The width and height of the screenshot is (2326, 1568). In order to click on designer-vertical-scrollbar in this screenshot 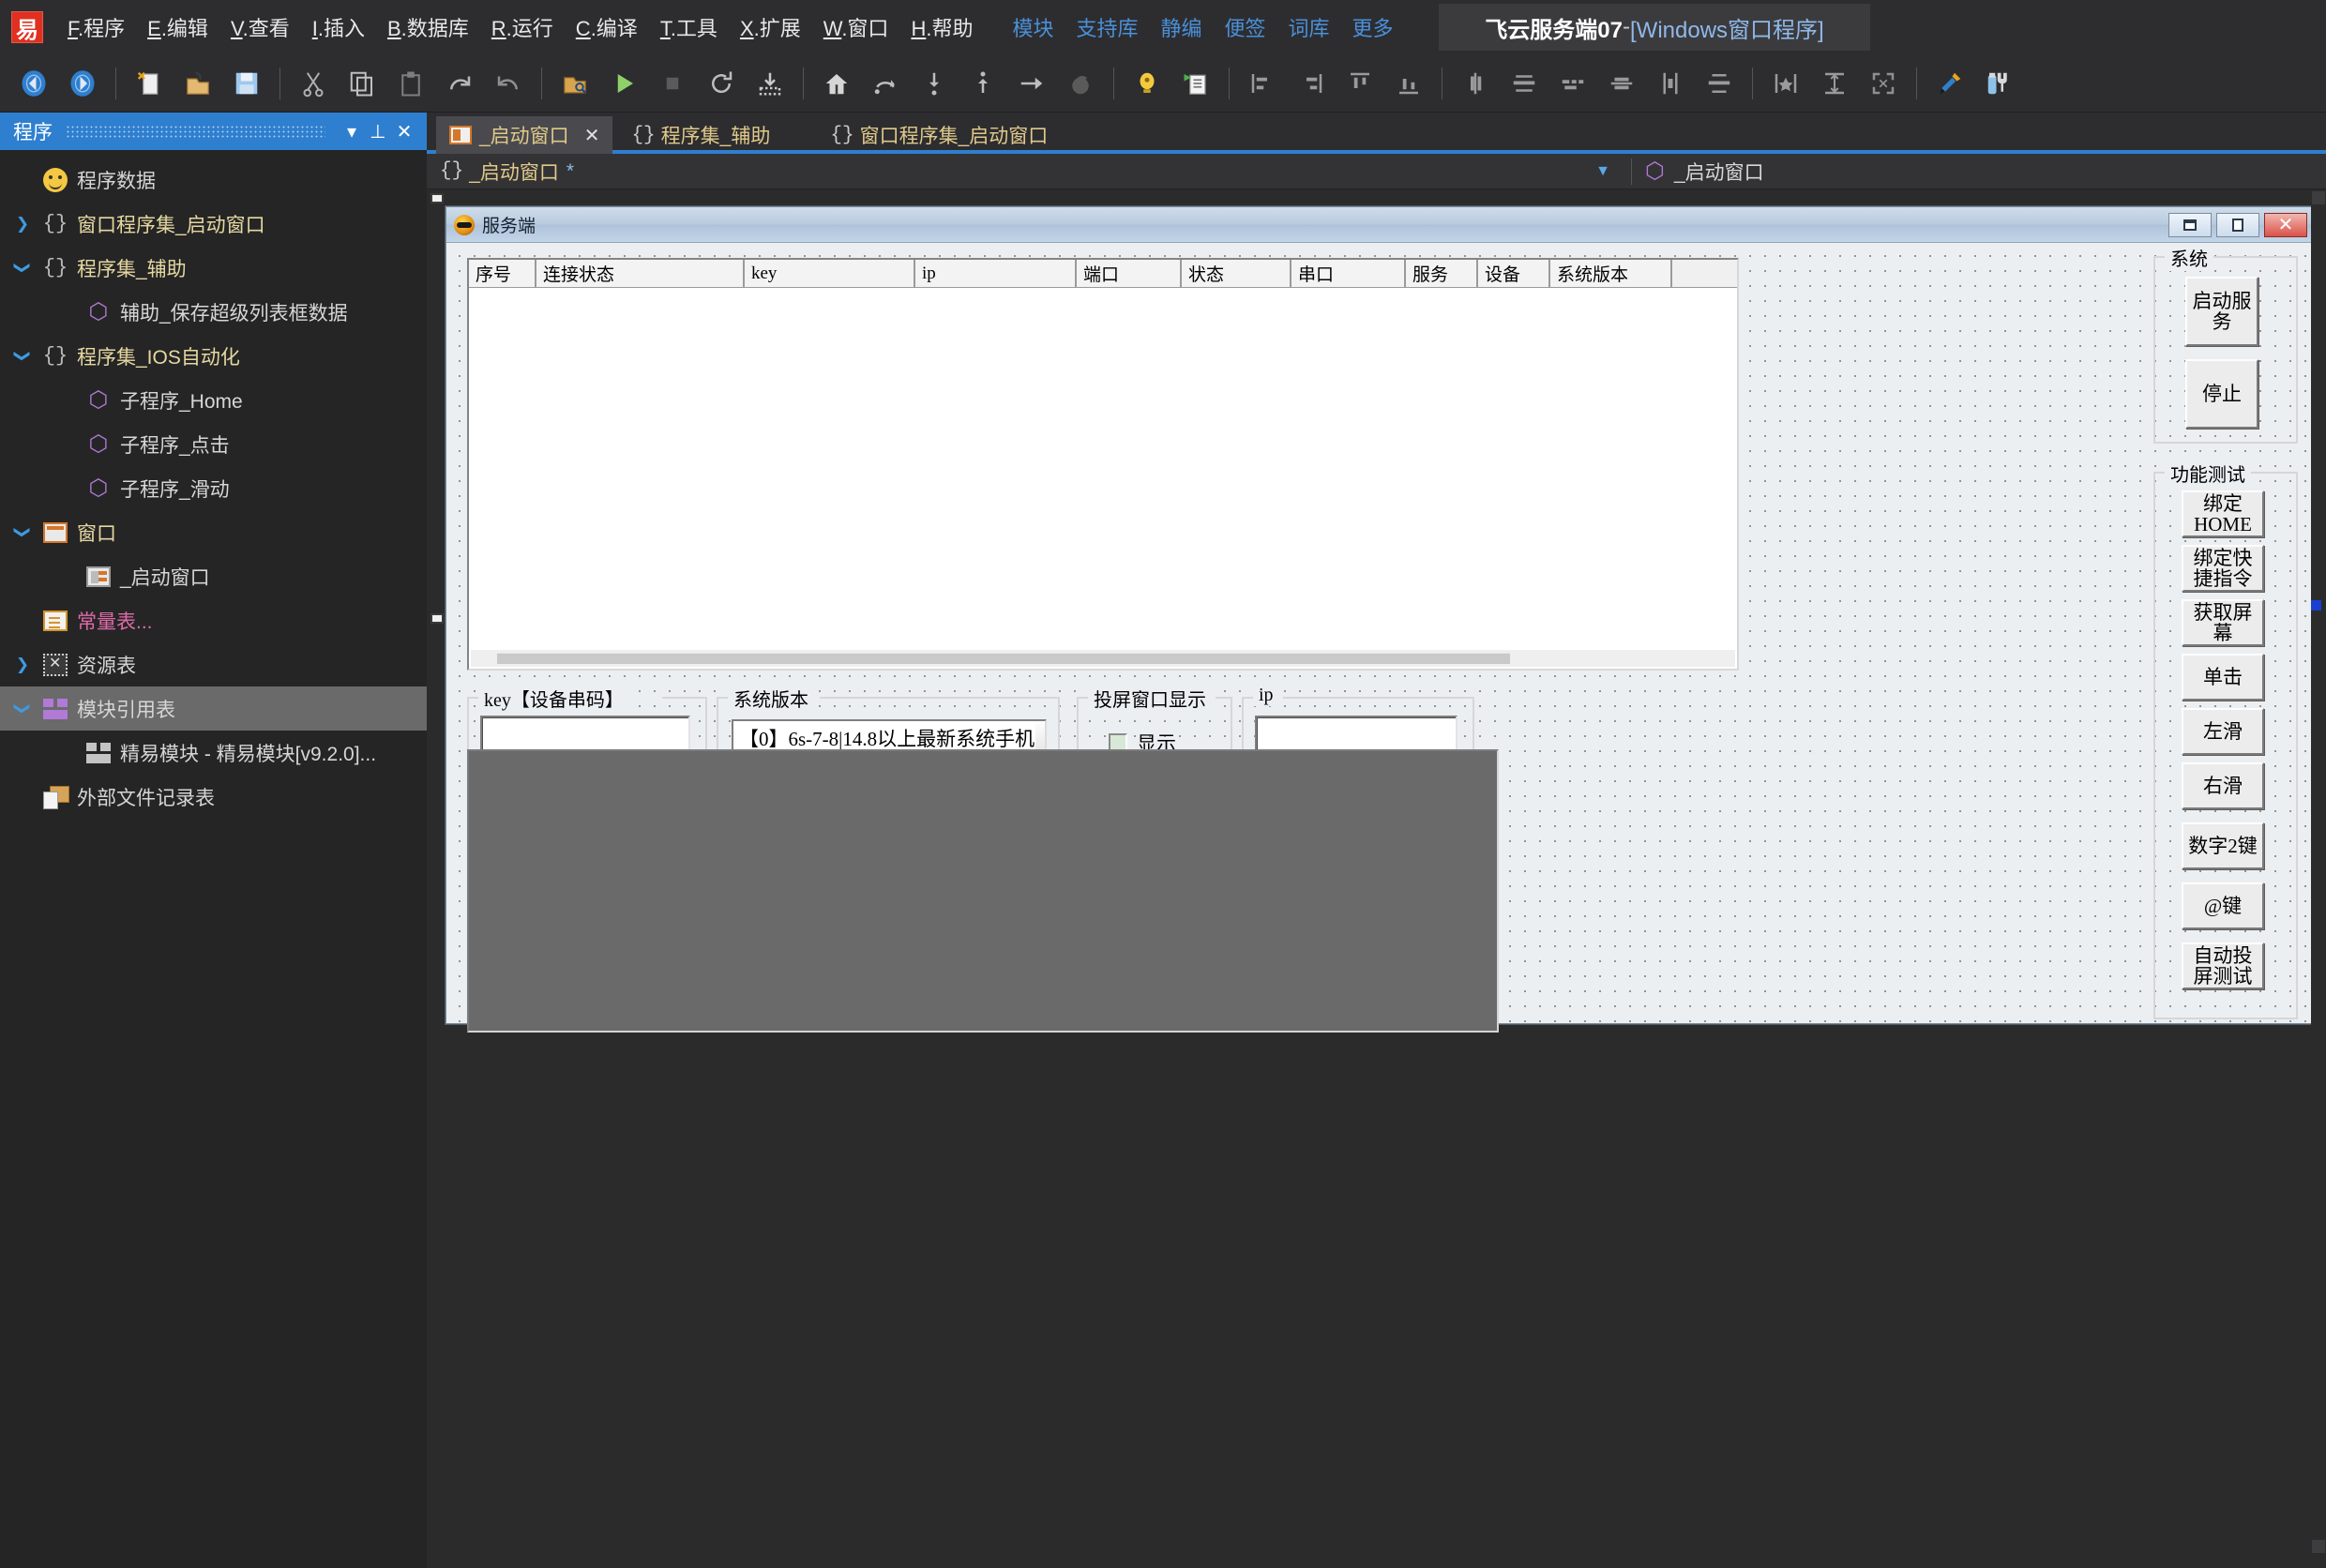, I will do `click(2318, 872)`.